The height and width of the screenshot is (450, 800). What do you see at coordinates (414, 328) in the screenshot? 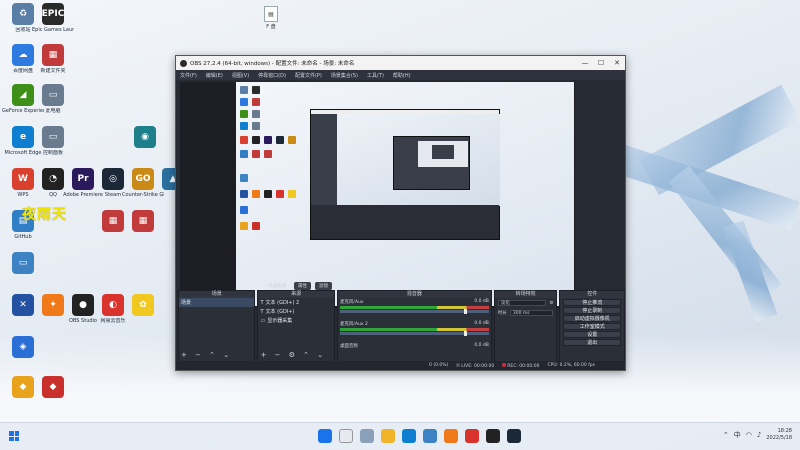
I see `mixer-channel: 麦克风/Aux 2 0.0 dB` at bounding box center [414, 328].